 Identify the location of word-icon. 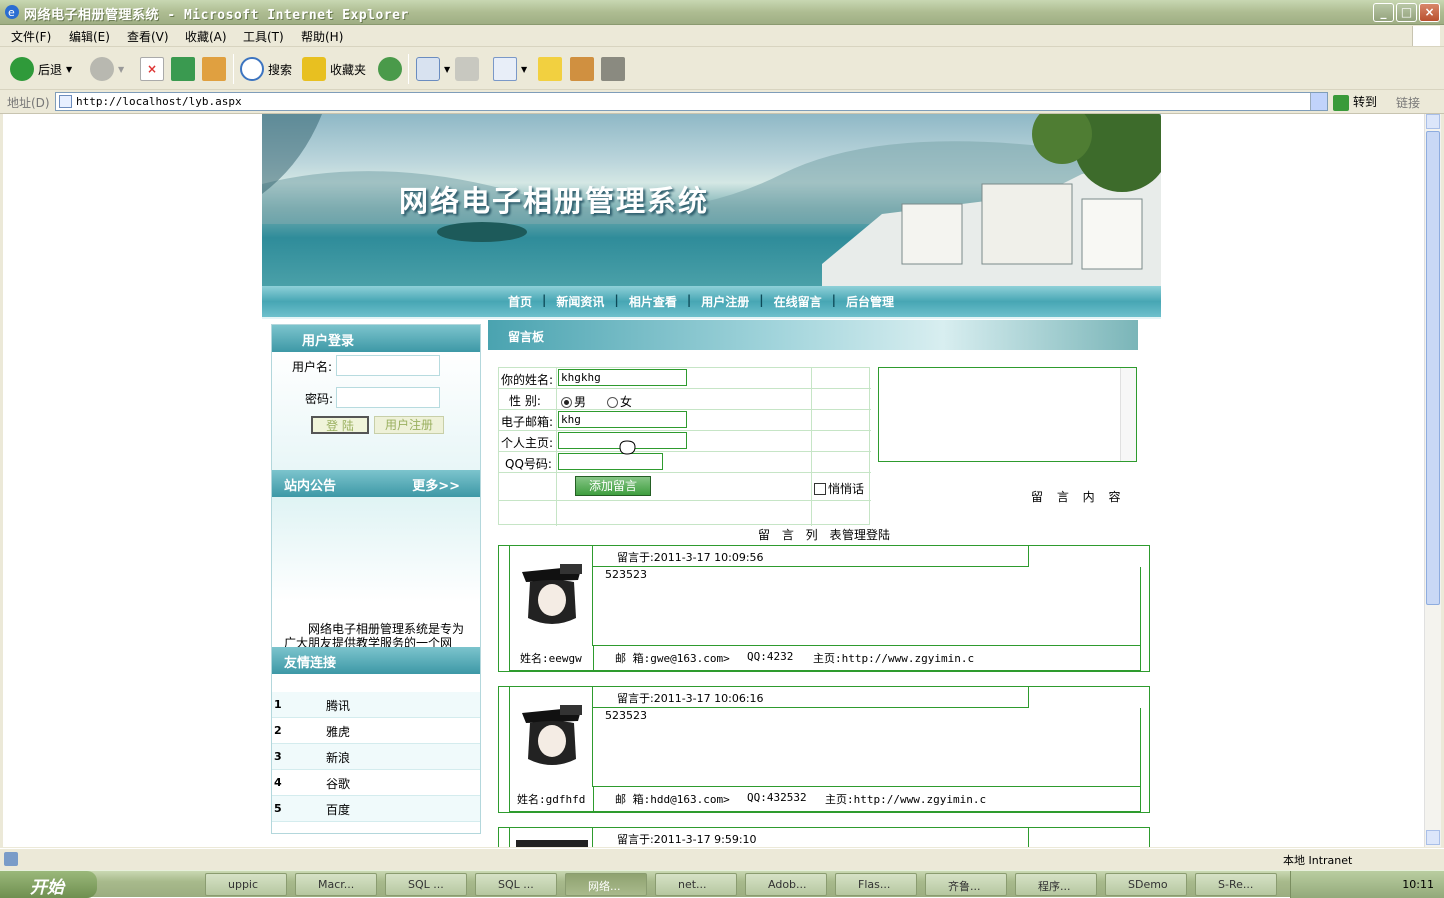
(505, 69).